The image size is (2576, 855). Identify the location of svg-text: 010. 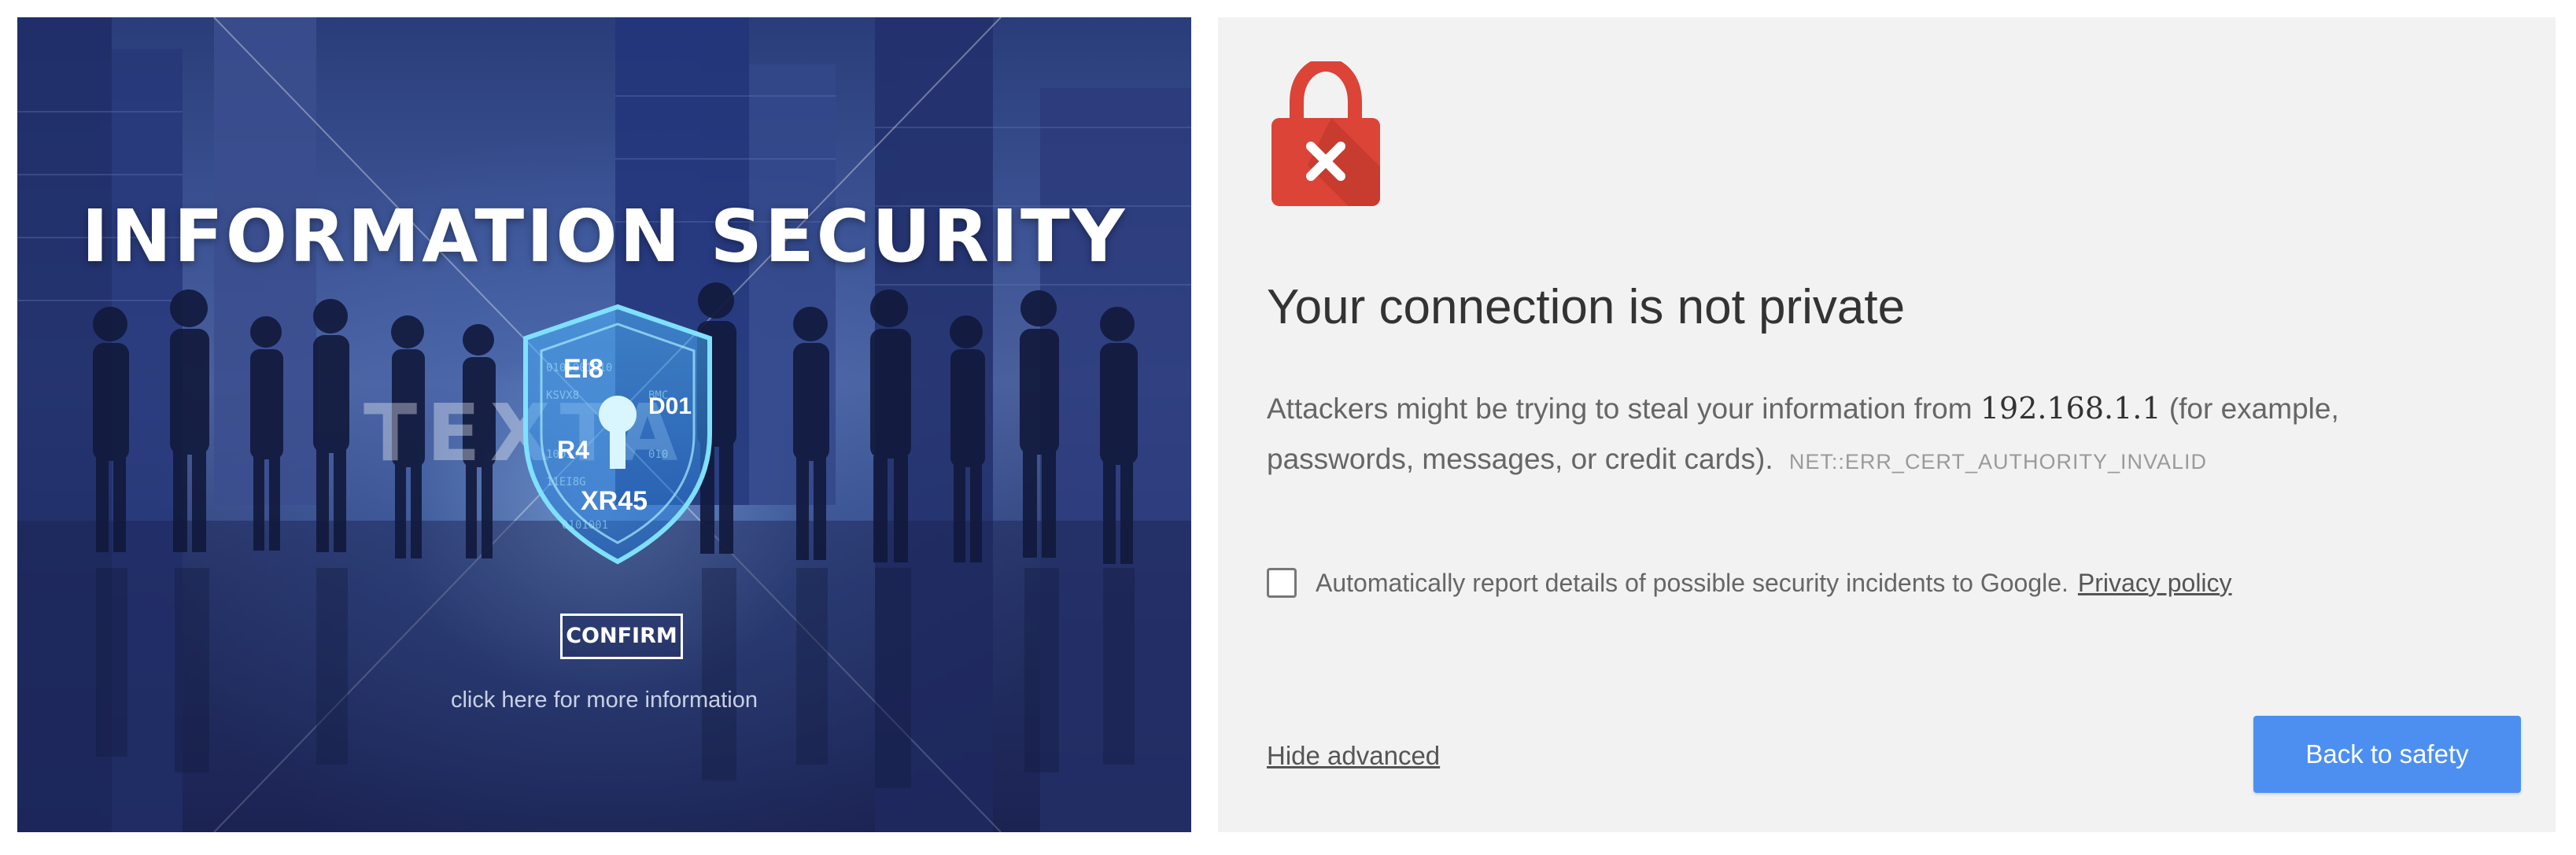
(658, 454).